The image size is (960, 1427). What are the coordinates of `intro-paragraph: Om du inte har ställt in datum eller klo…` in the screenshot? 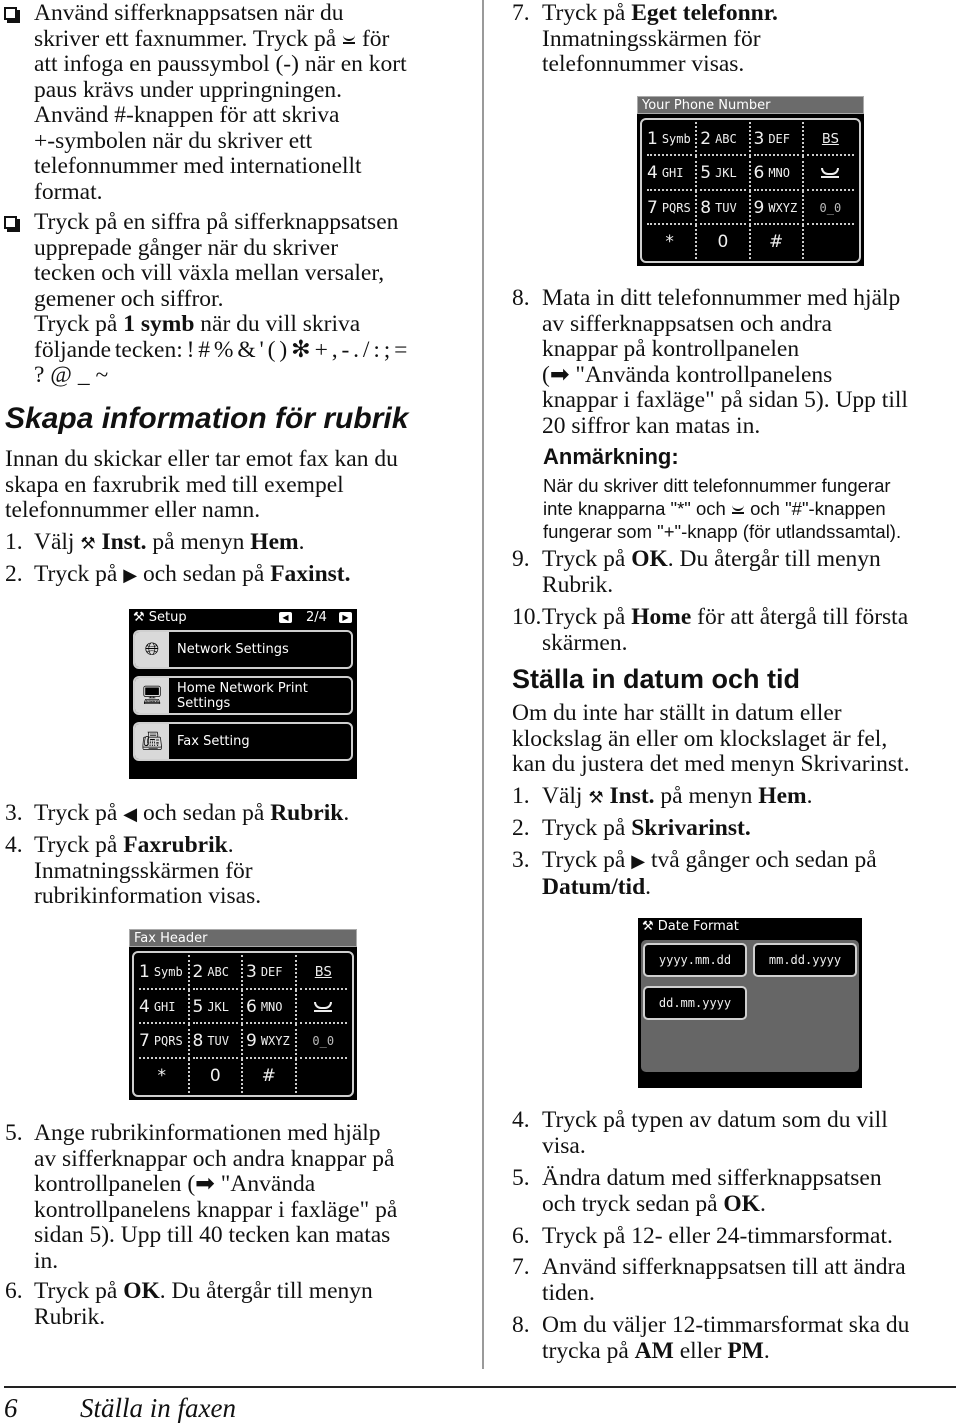 It's located at (711, 738).